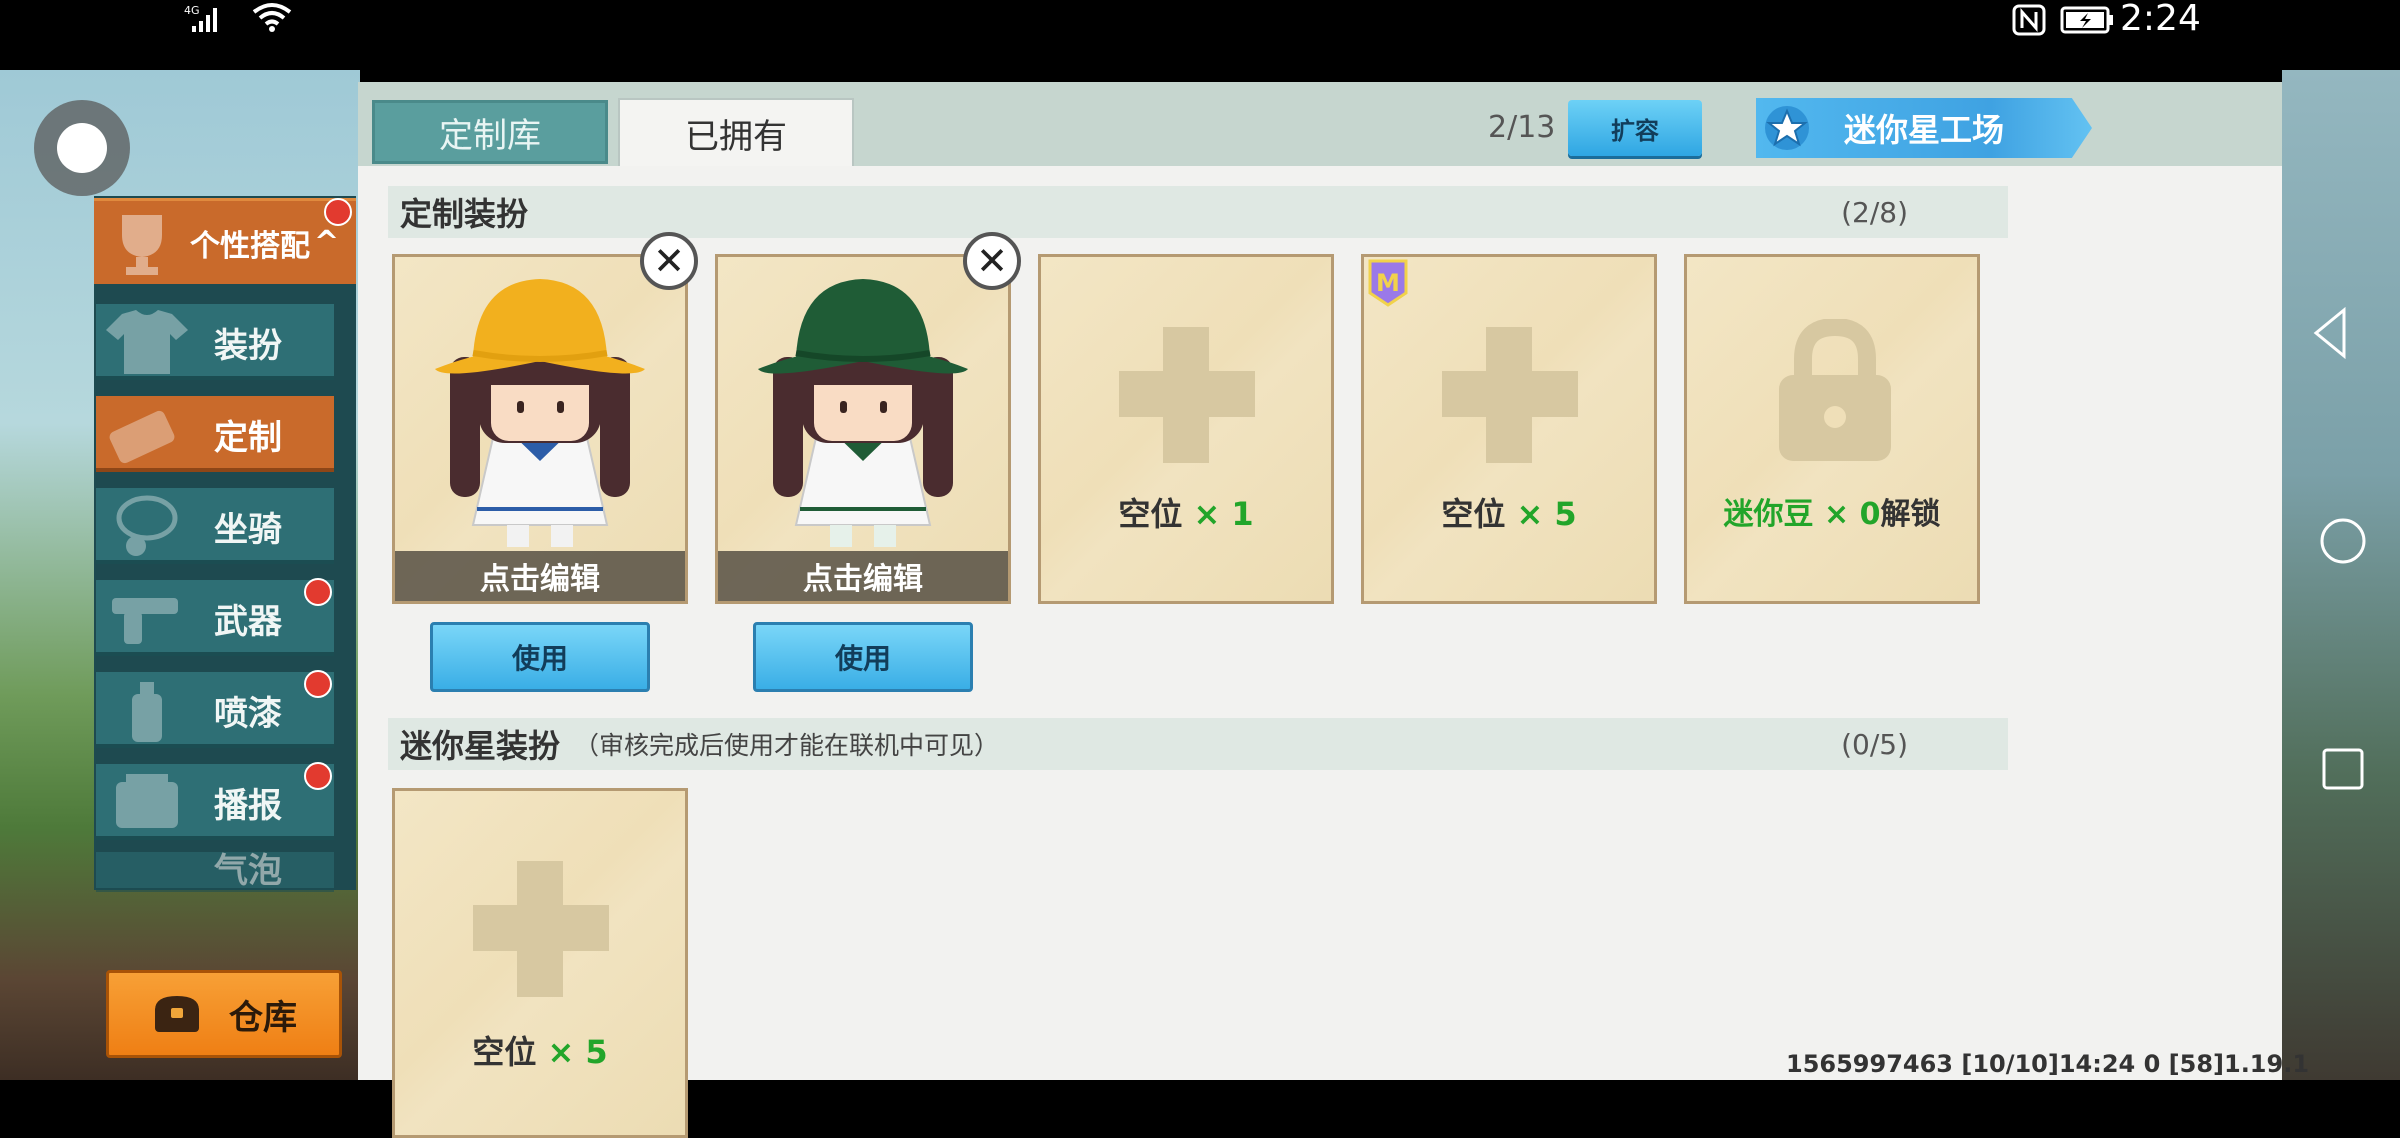 The image size is (2400, 1138). I want to click on nfc-icon, so click(2029, 20).